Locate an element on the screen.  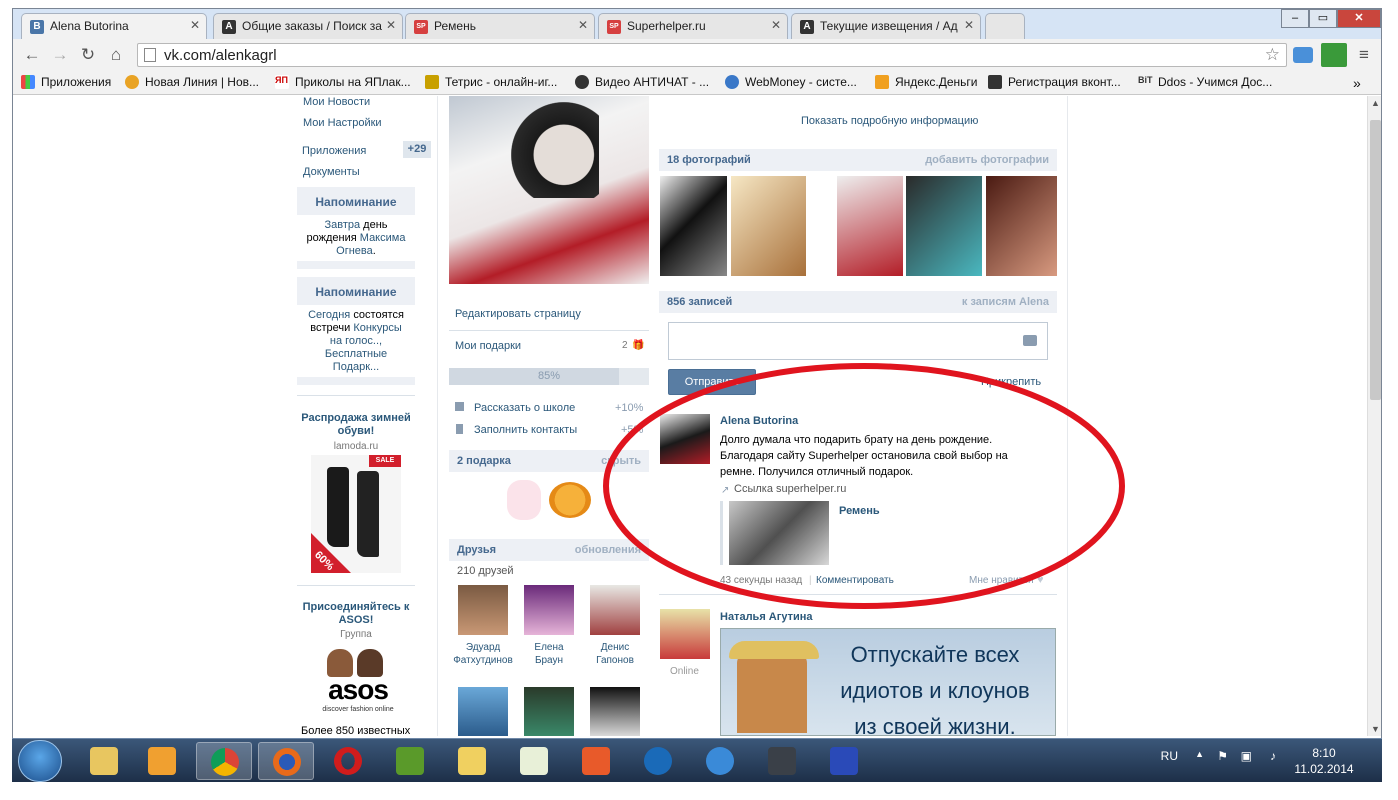
scroll-up-icon: ▲ is located at coordinates (1375, 103).